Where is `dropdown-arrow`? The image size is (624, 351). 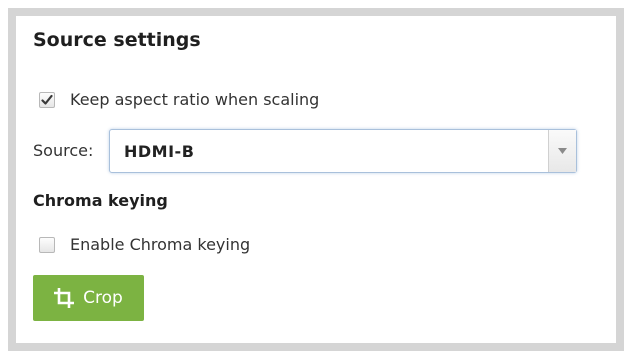
dropdown-arrow is located at coordinates (562, 151).